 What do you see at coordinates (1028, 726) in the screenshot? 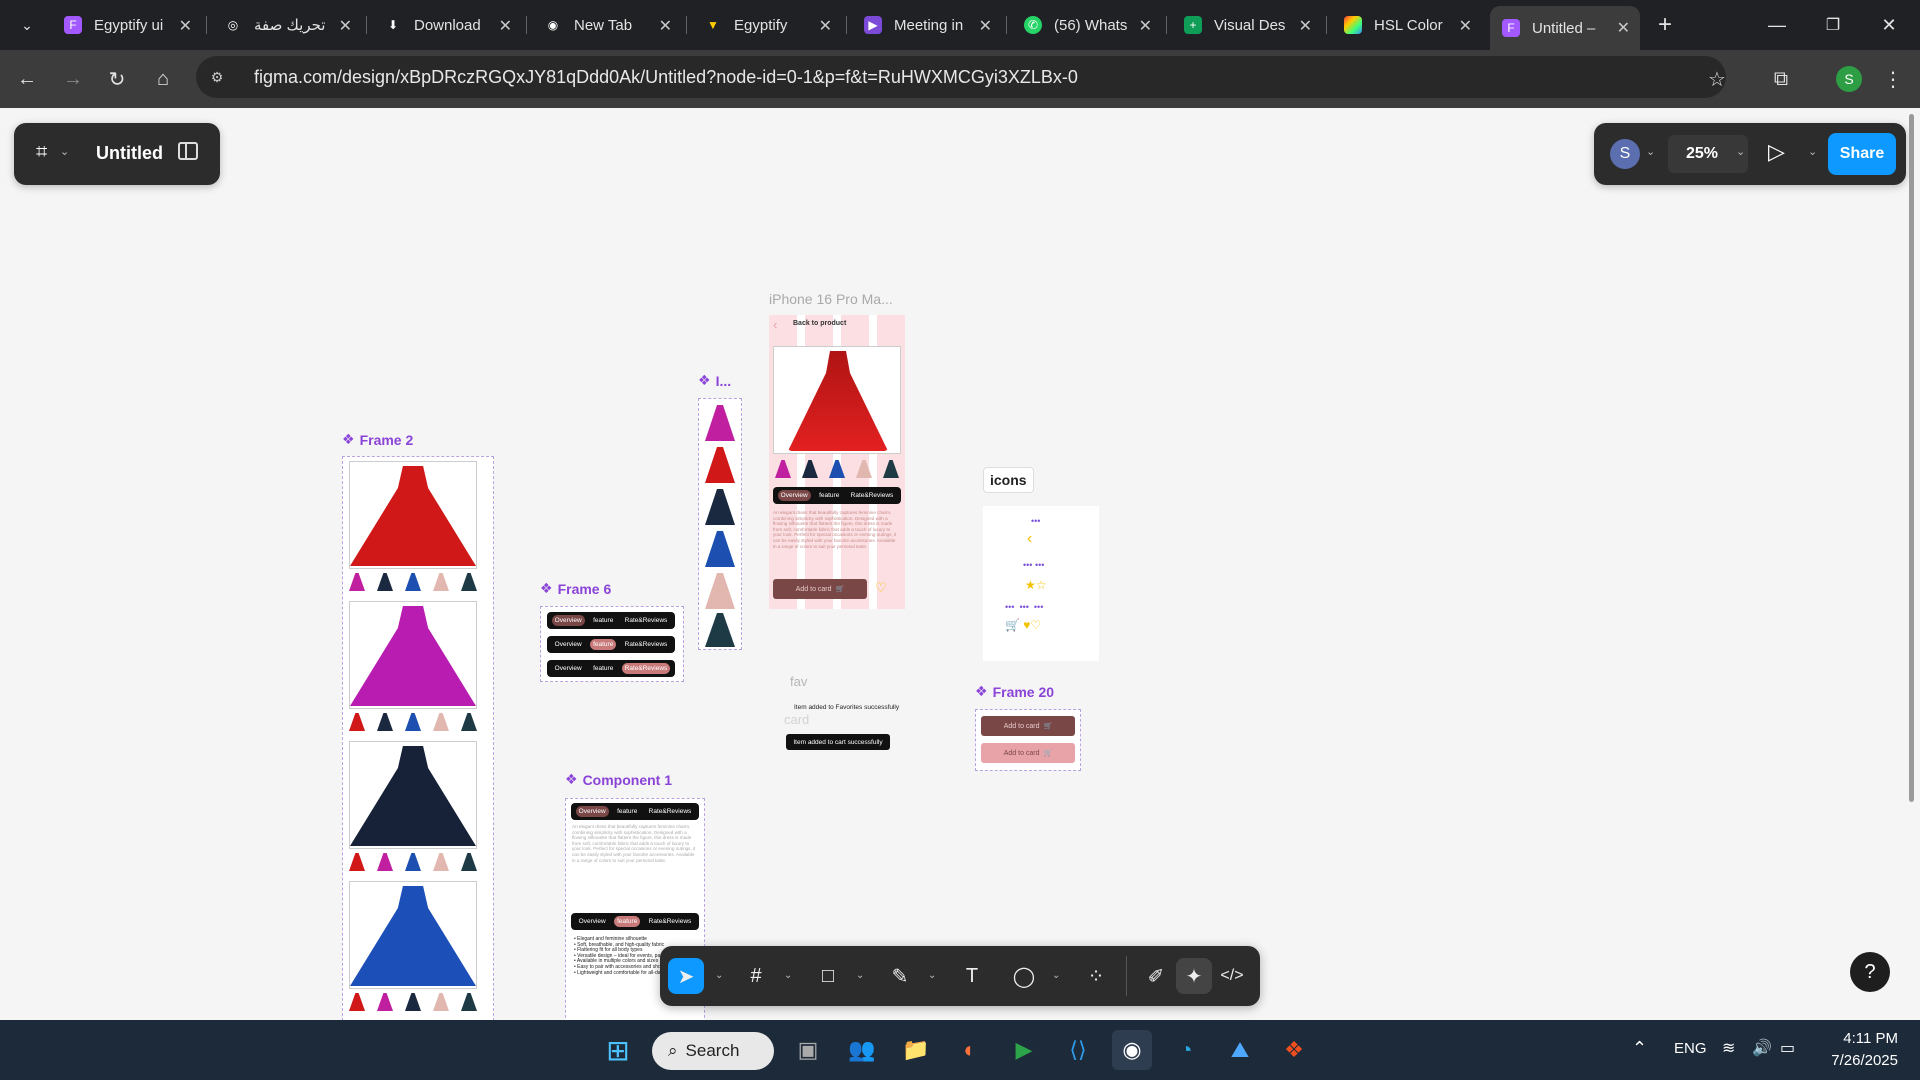
I see `add-to-card-button-default: Add to card 🛒` at bounding box center [1028, 726].